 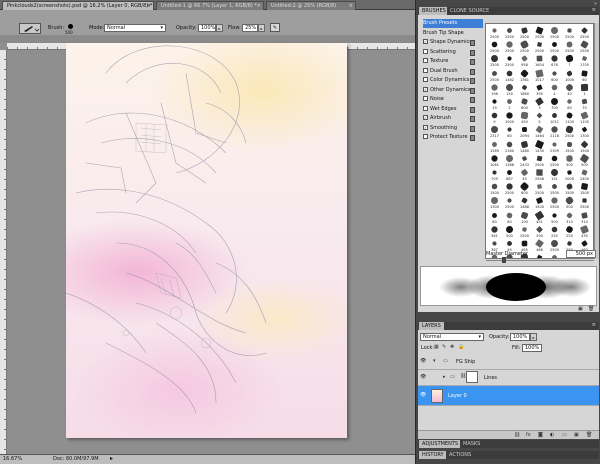 What do you see at coordinates (509, 76) in the screenshot?
I see `brush-preset-item: 1482` at bounding box center [509, 76].